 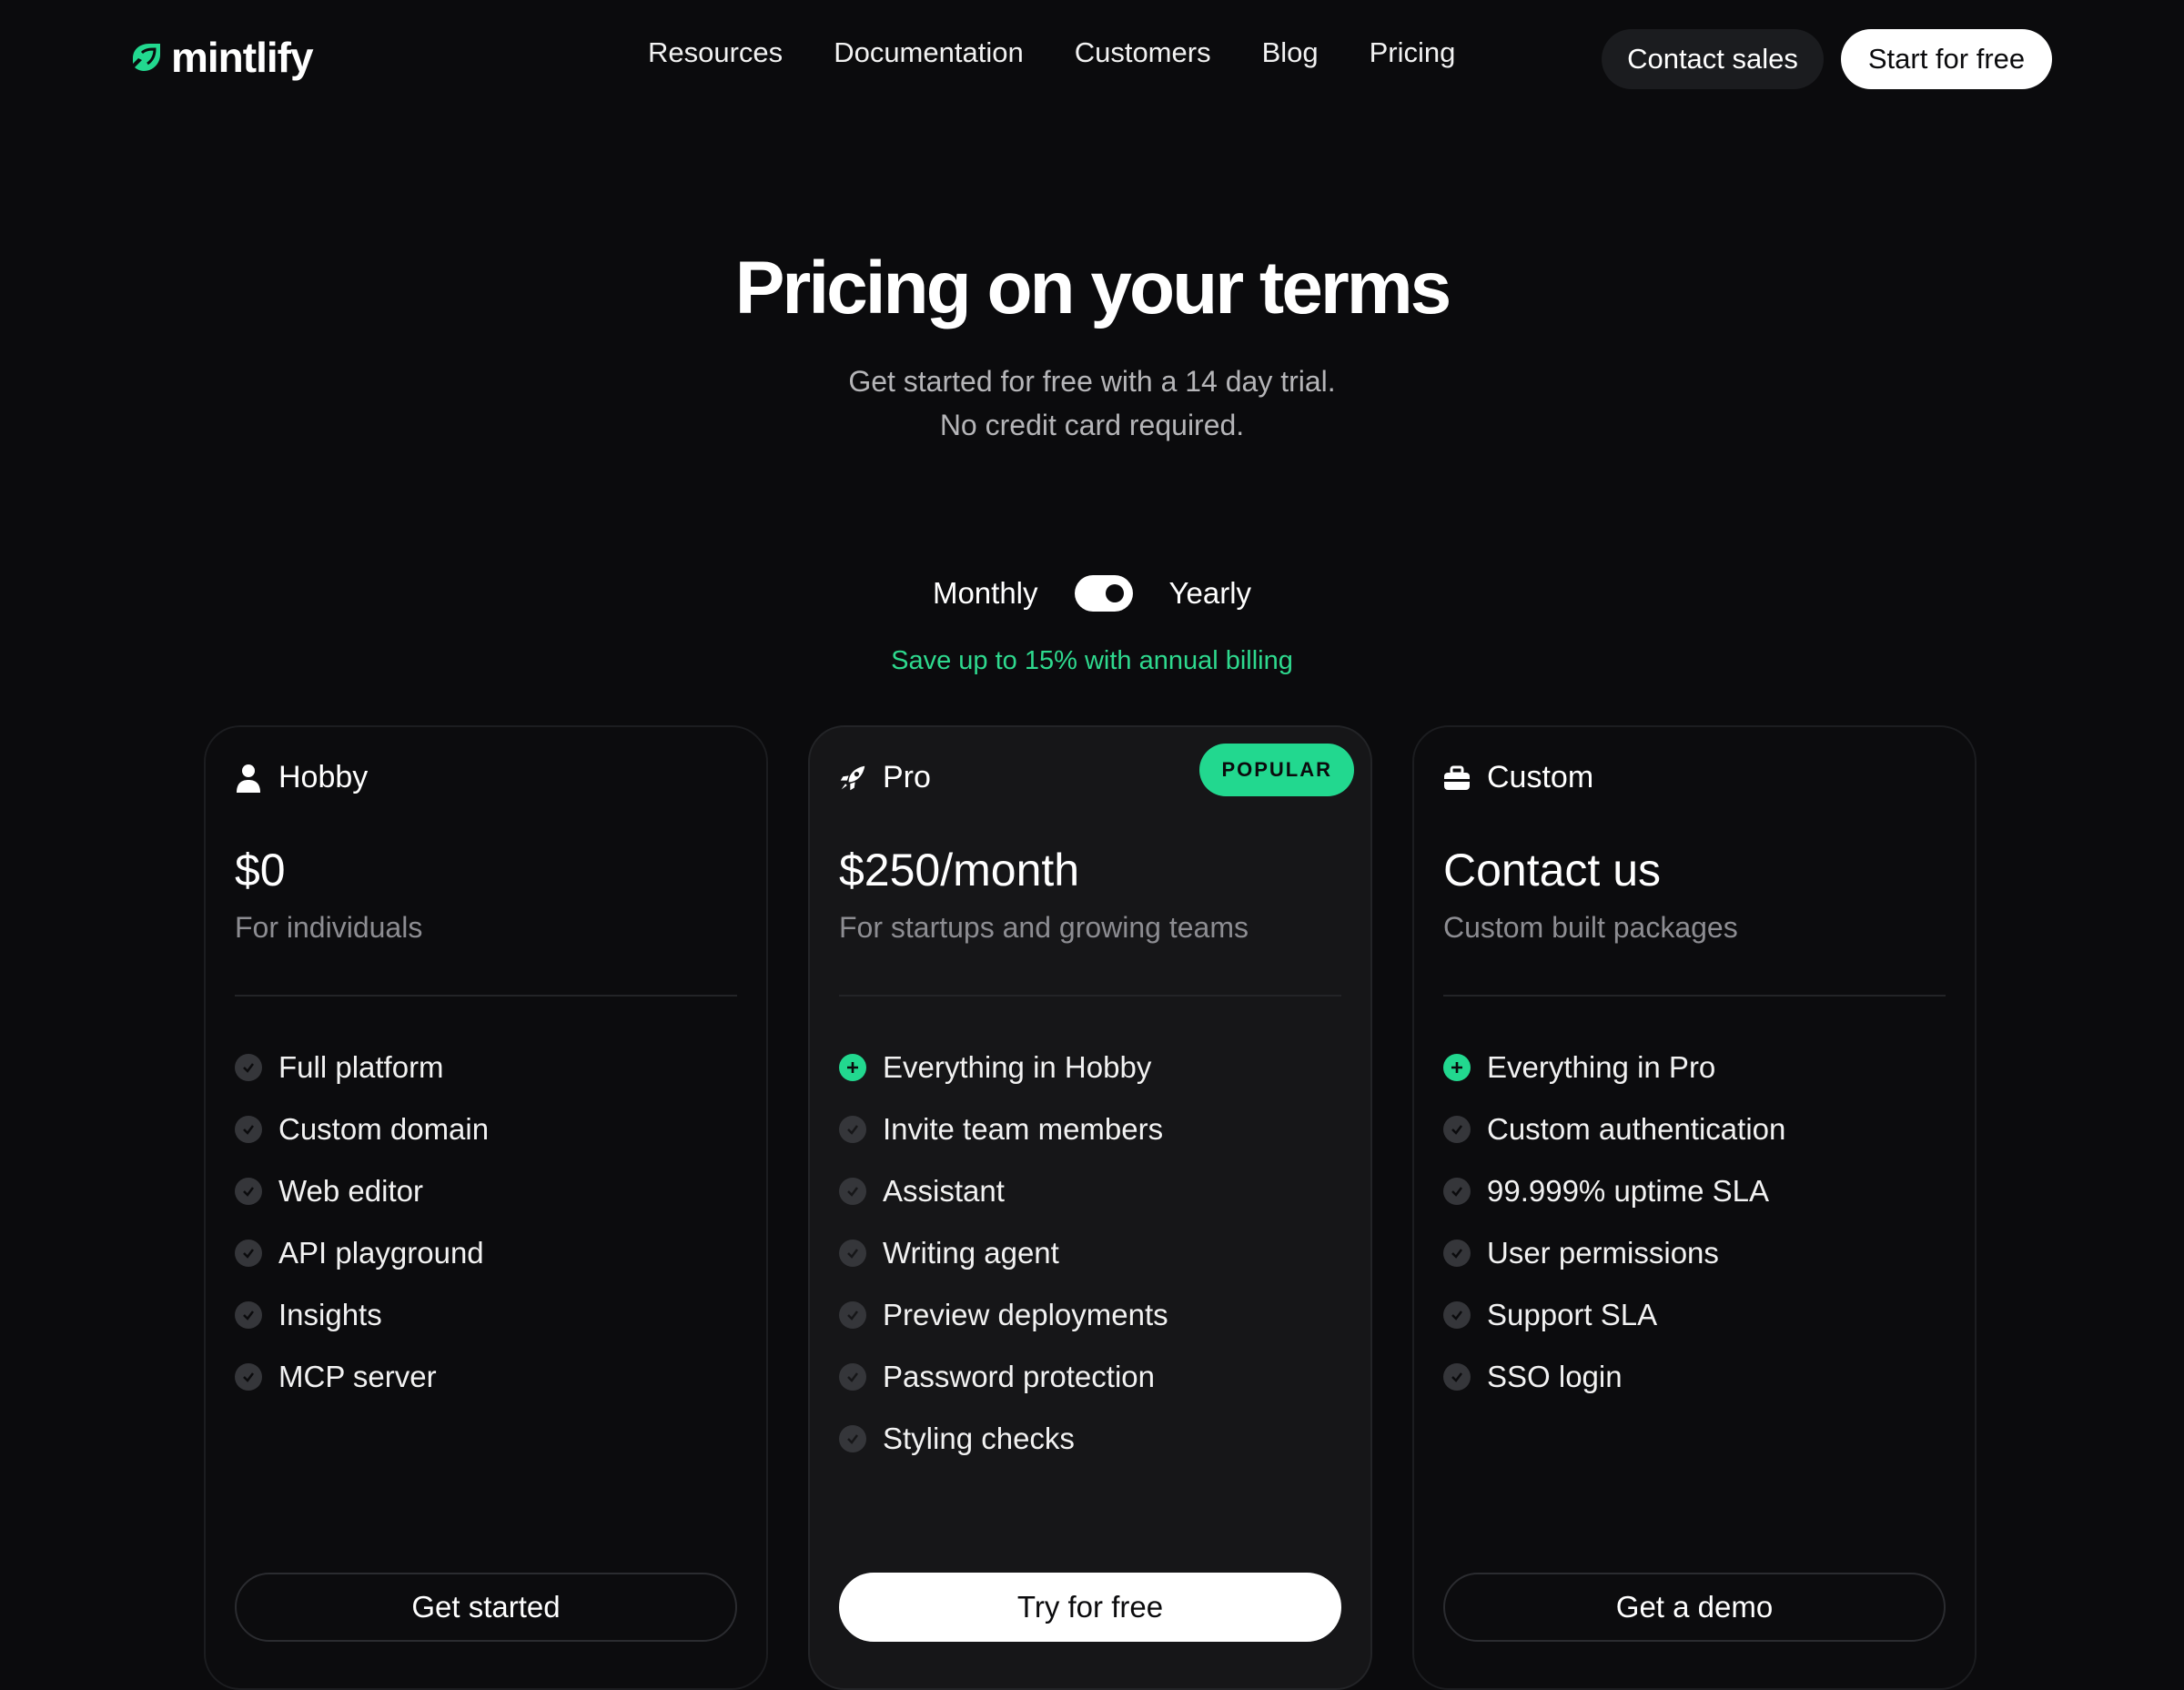 What do you see at coordinates (1143, 52) in the screenshot?
I see `nav-link-customers: Customers` at bounding box center [1143, 52].